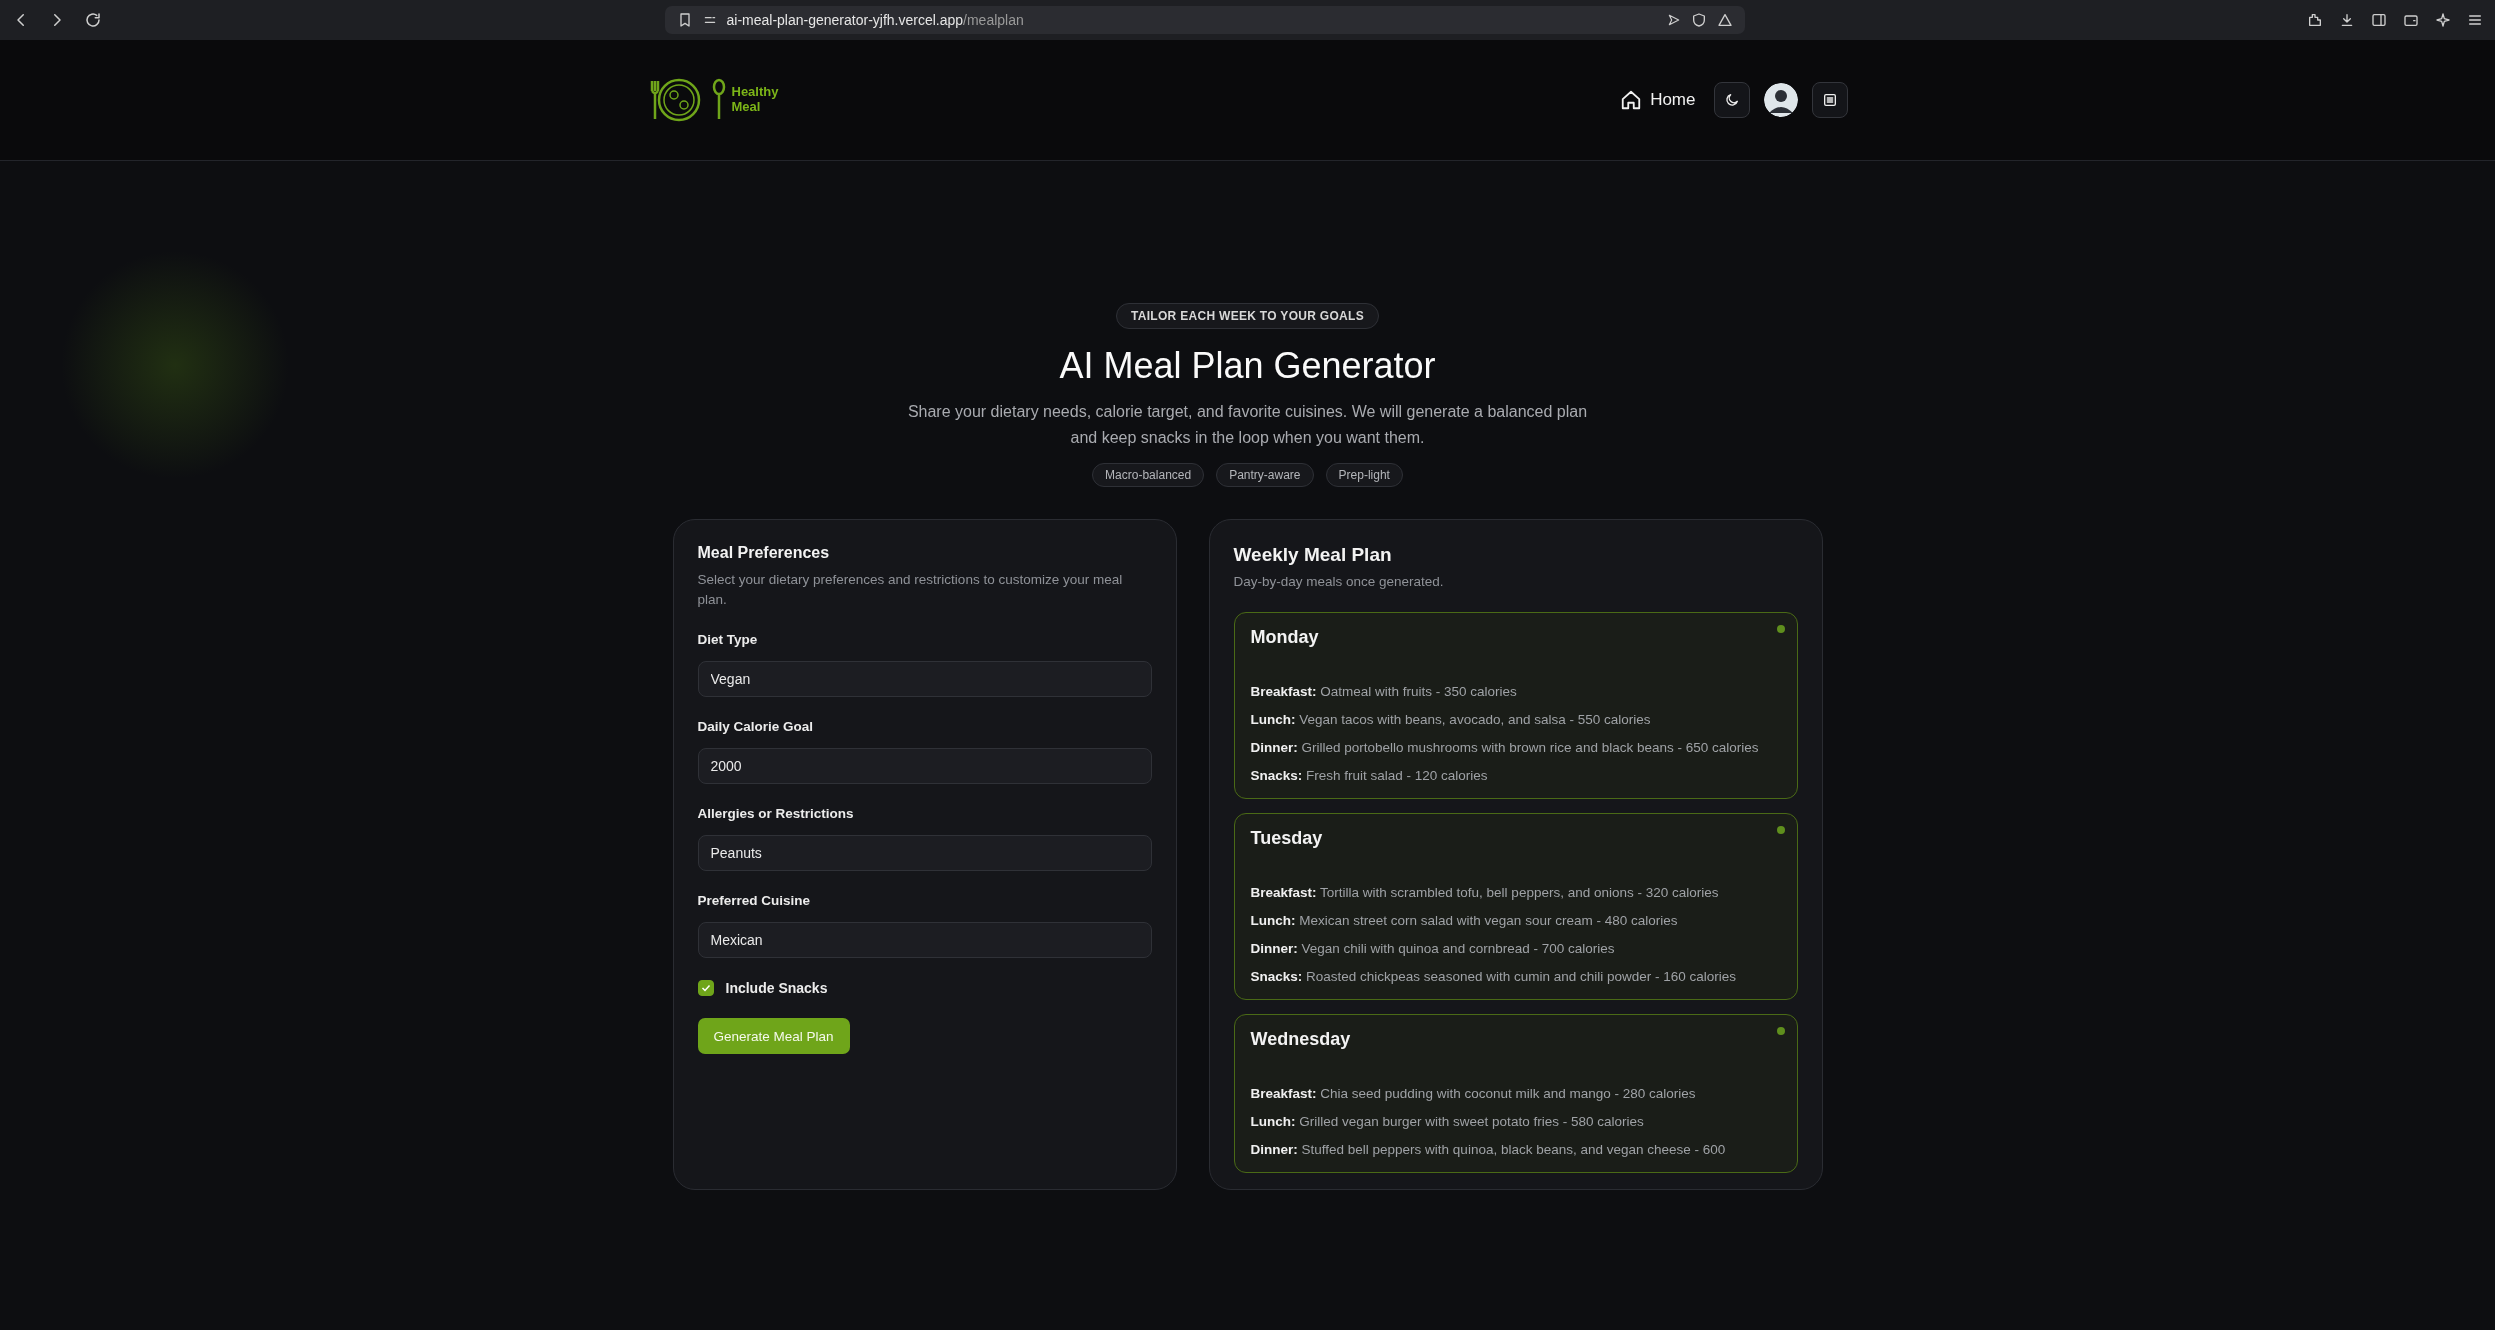  What do you see at coordinates (2379, 20) in the screenshot?
I see `sidebar-icon` at bounding box center [2379, 20].